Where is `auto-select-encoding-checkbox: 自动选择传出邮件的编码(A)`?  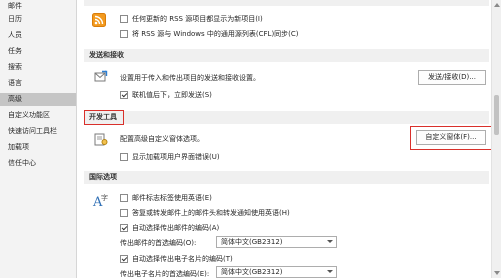
auto-select-encoding-checkbox: 自动选择传出邮件的编码(A) is located at coordinates (169, 227).